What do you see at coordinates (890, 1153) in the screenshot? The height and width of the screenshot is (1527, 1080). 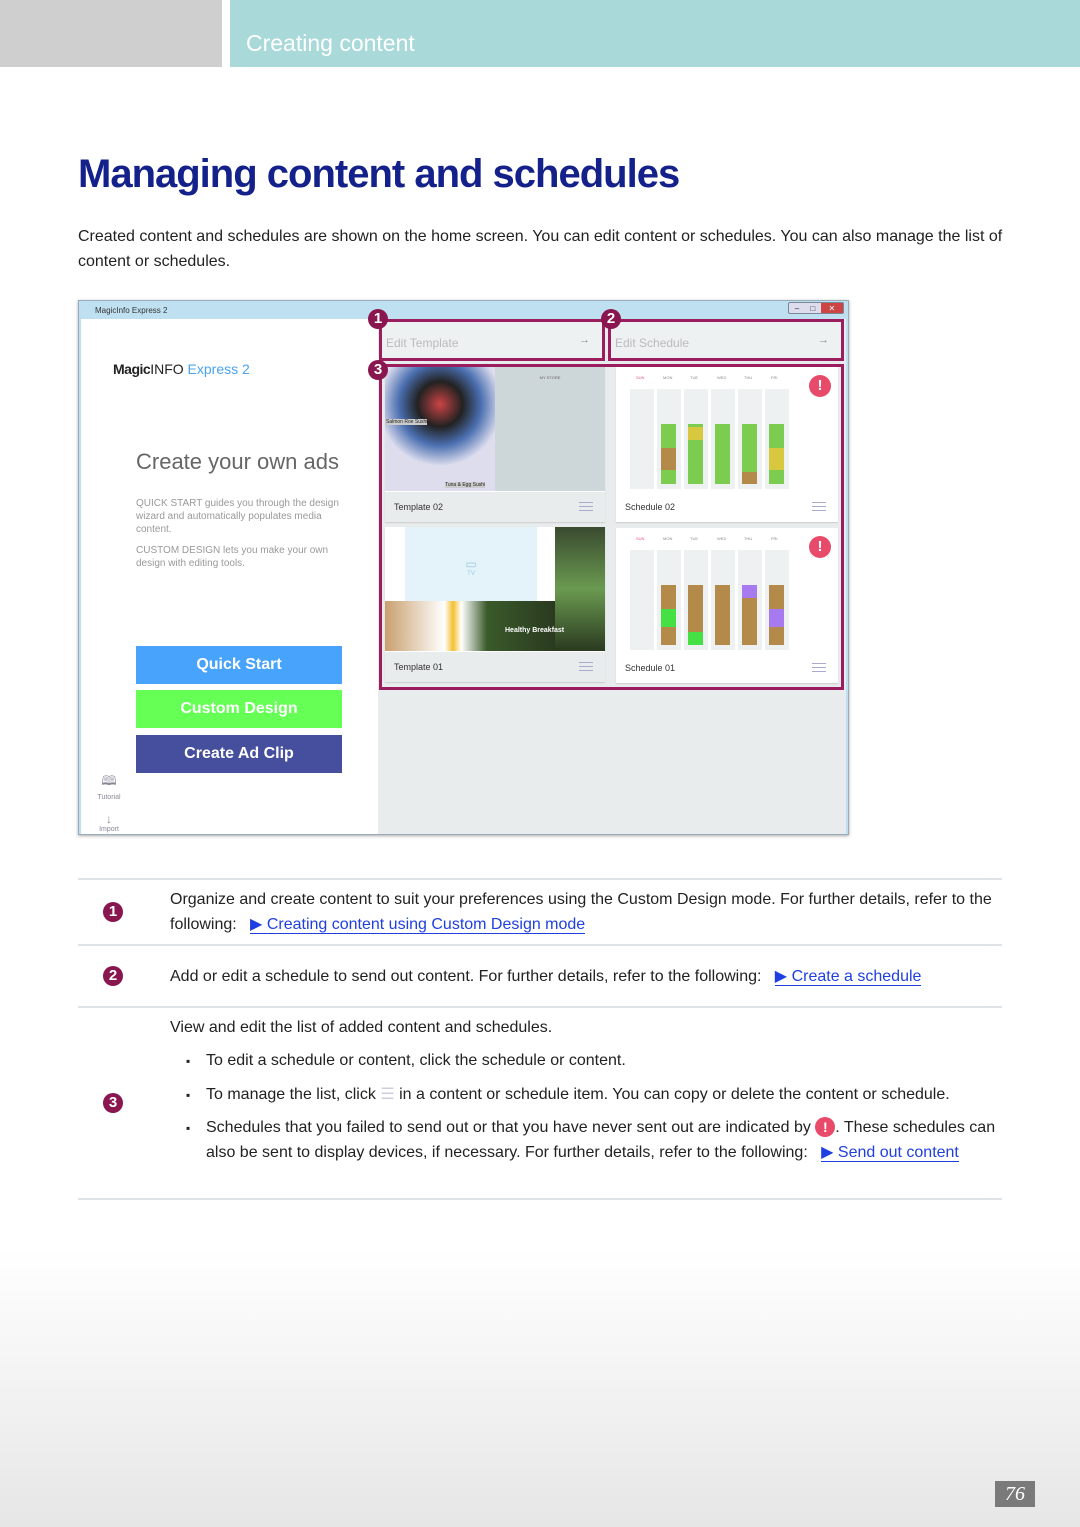 I see `link-send-out-content: ▶ Send out content` at bounding box center [890, 1153].